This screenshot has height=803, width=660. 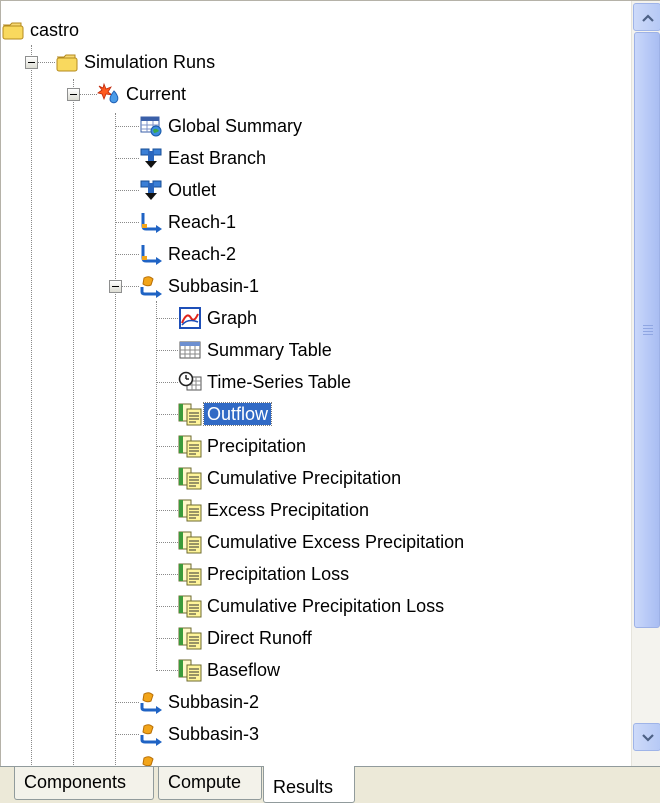 I want to click on tree-node-subbasin-2: Subbasin-2, so click(x=200, y=702).